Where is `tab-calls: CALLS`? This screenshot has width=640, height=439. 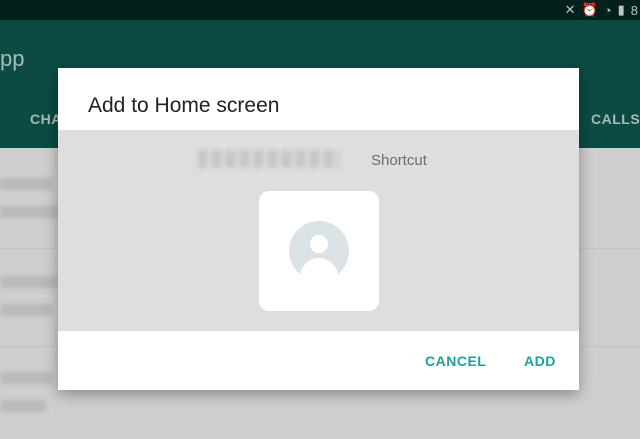
tab-calls: CALLS is located at coordinates (615, 119).